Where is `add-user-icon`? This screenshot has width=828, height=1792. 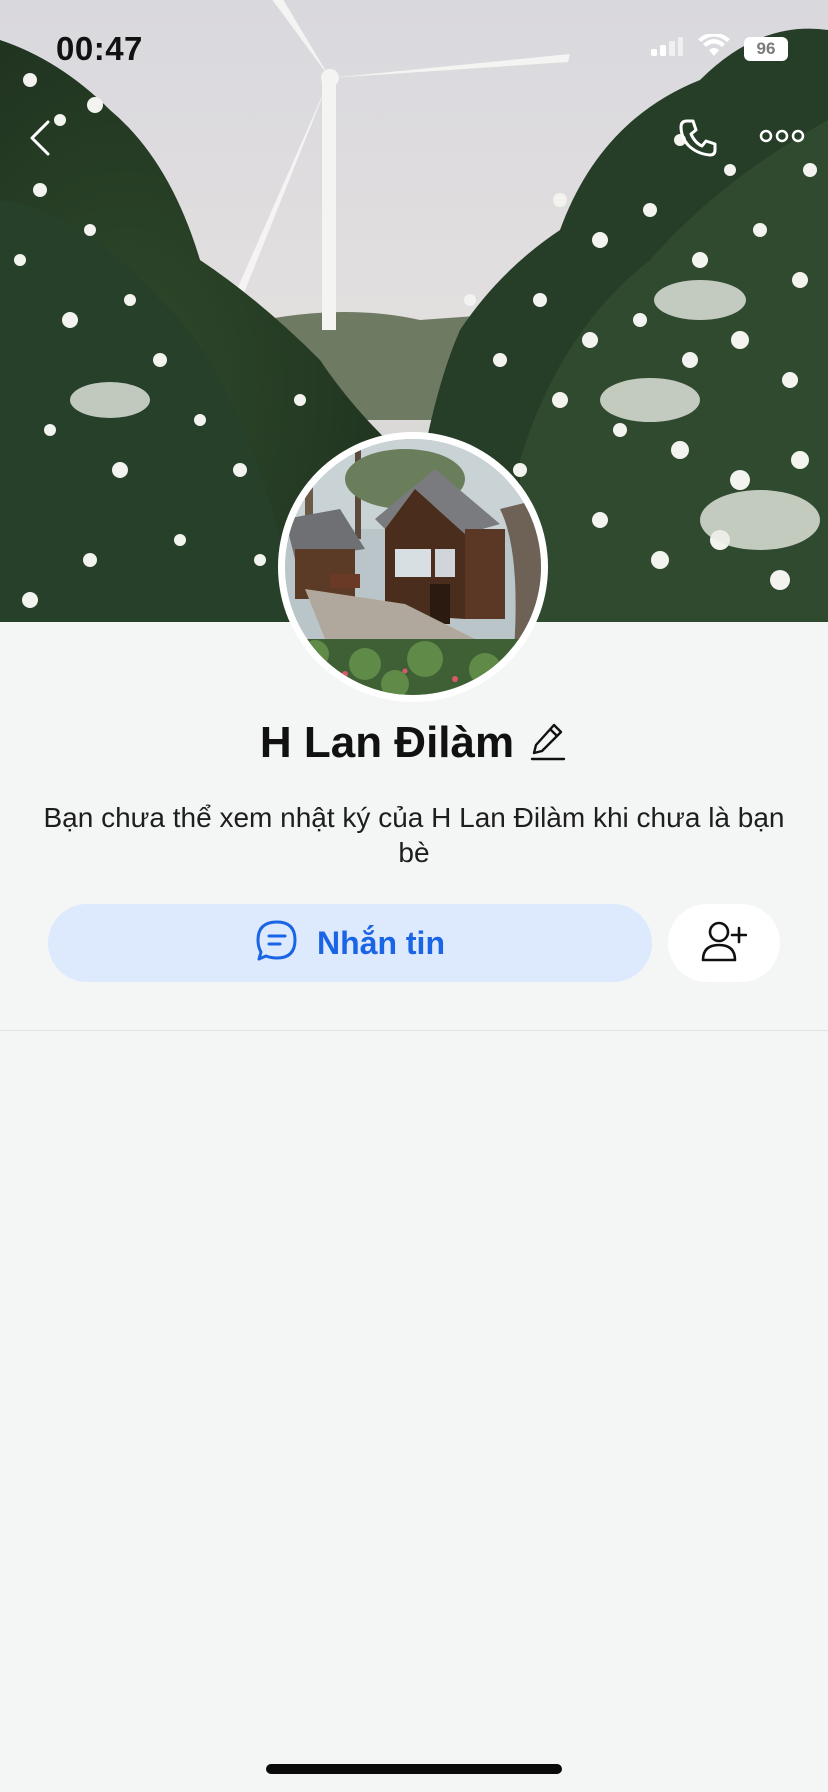 add-user-icon is located at coordinates (724, 943).